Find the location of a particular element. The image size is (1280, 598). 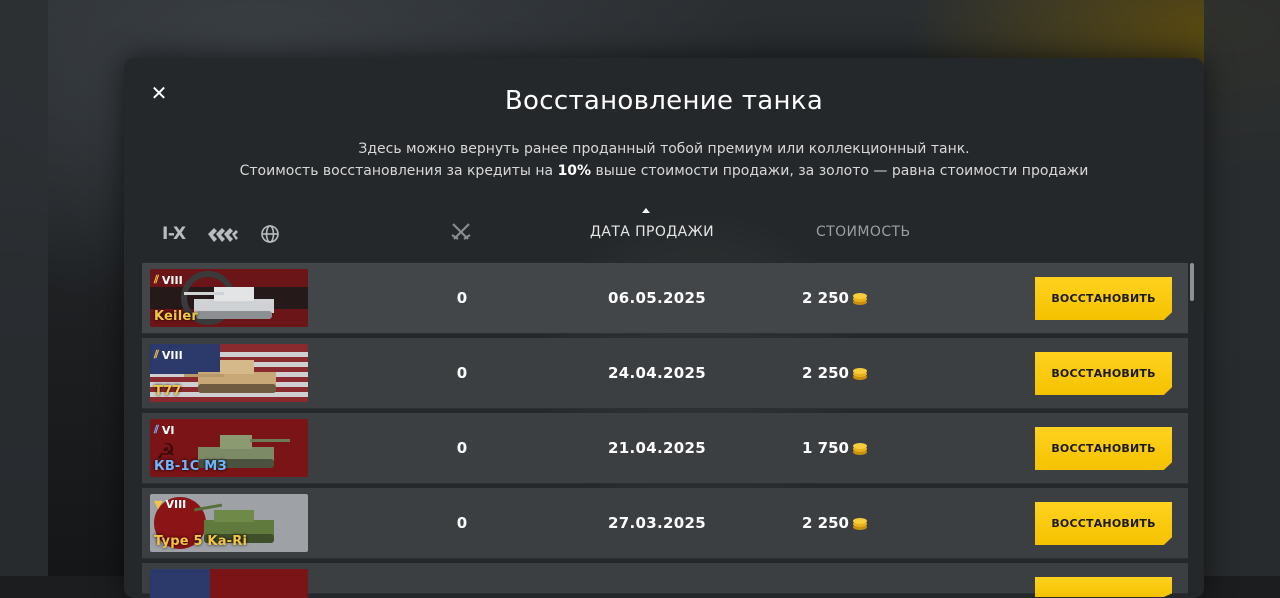

scrollbar is located at coordinates (1192, 282).